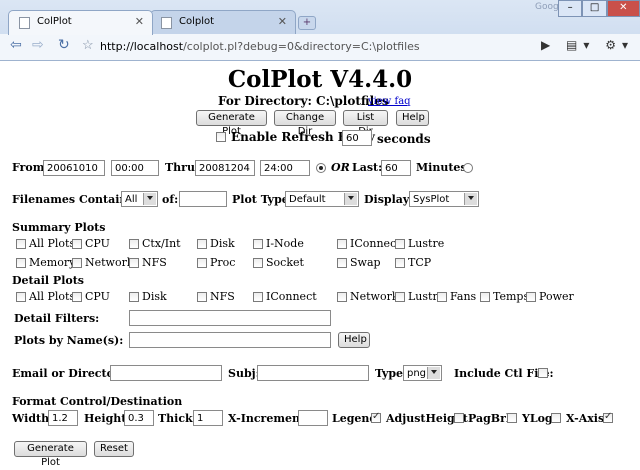 The image size is (640, 470). Describe the element at coordinates (365, 262) in the screenshot. I see `summary-checkbox-label: Swap` at that location.